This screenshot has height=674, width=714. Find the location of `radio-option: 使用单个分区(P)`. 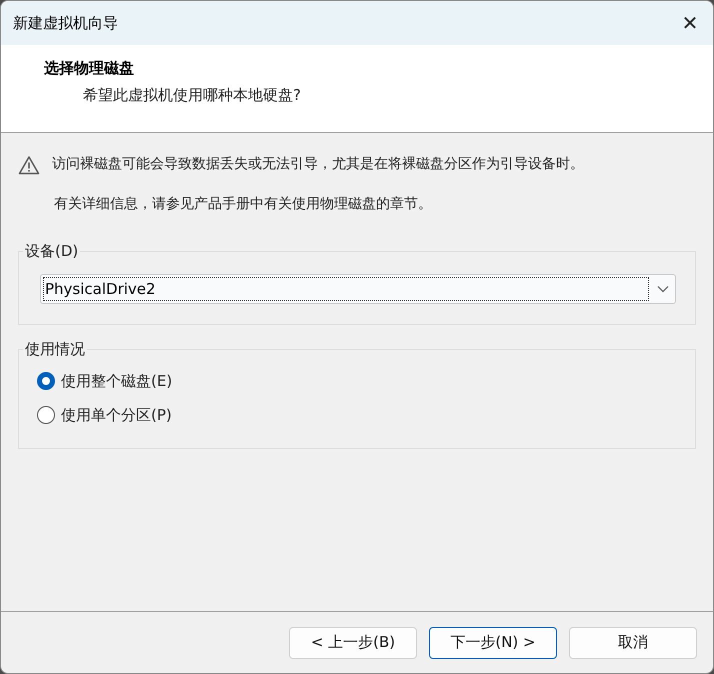

radio-option: 使用单个分区(P) is located at coordinates (357, 415).